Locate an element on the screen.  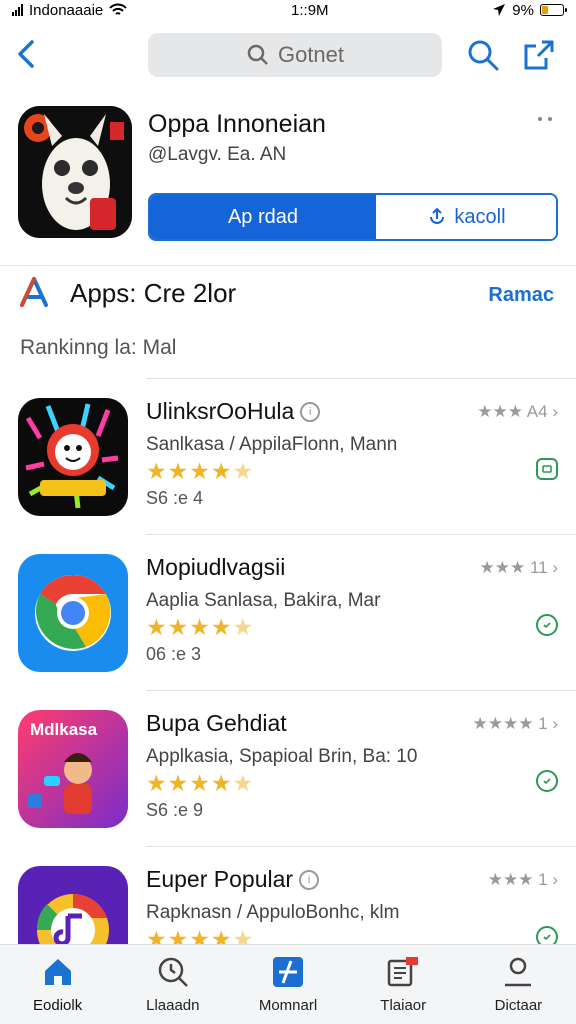
chrome-icon is located at coordinates (73, 613).